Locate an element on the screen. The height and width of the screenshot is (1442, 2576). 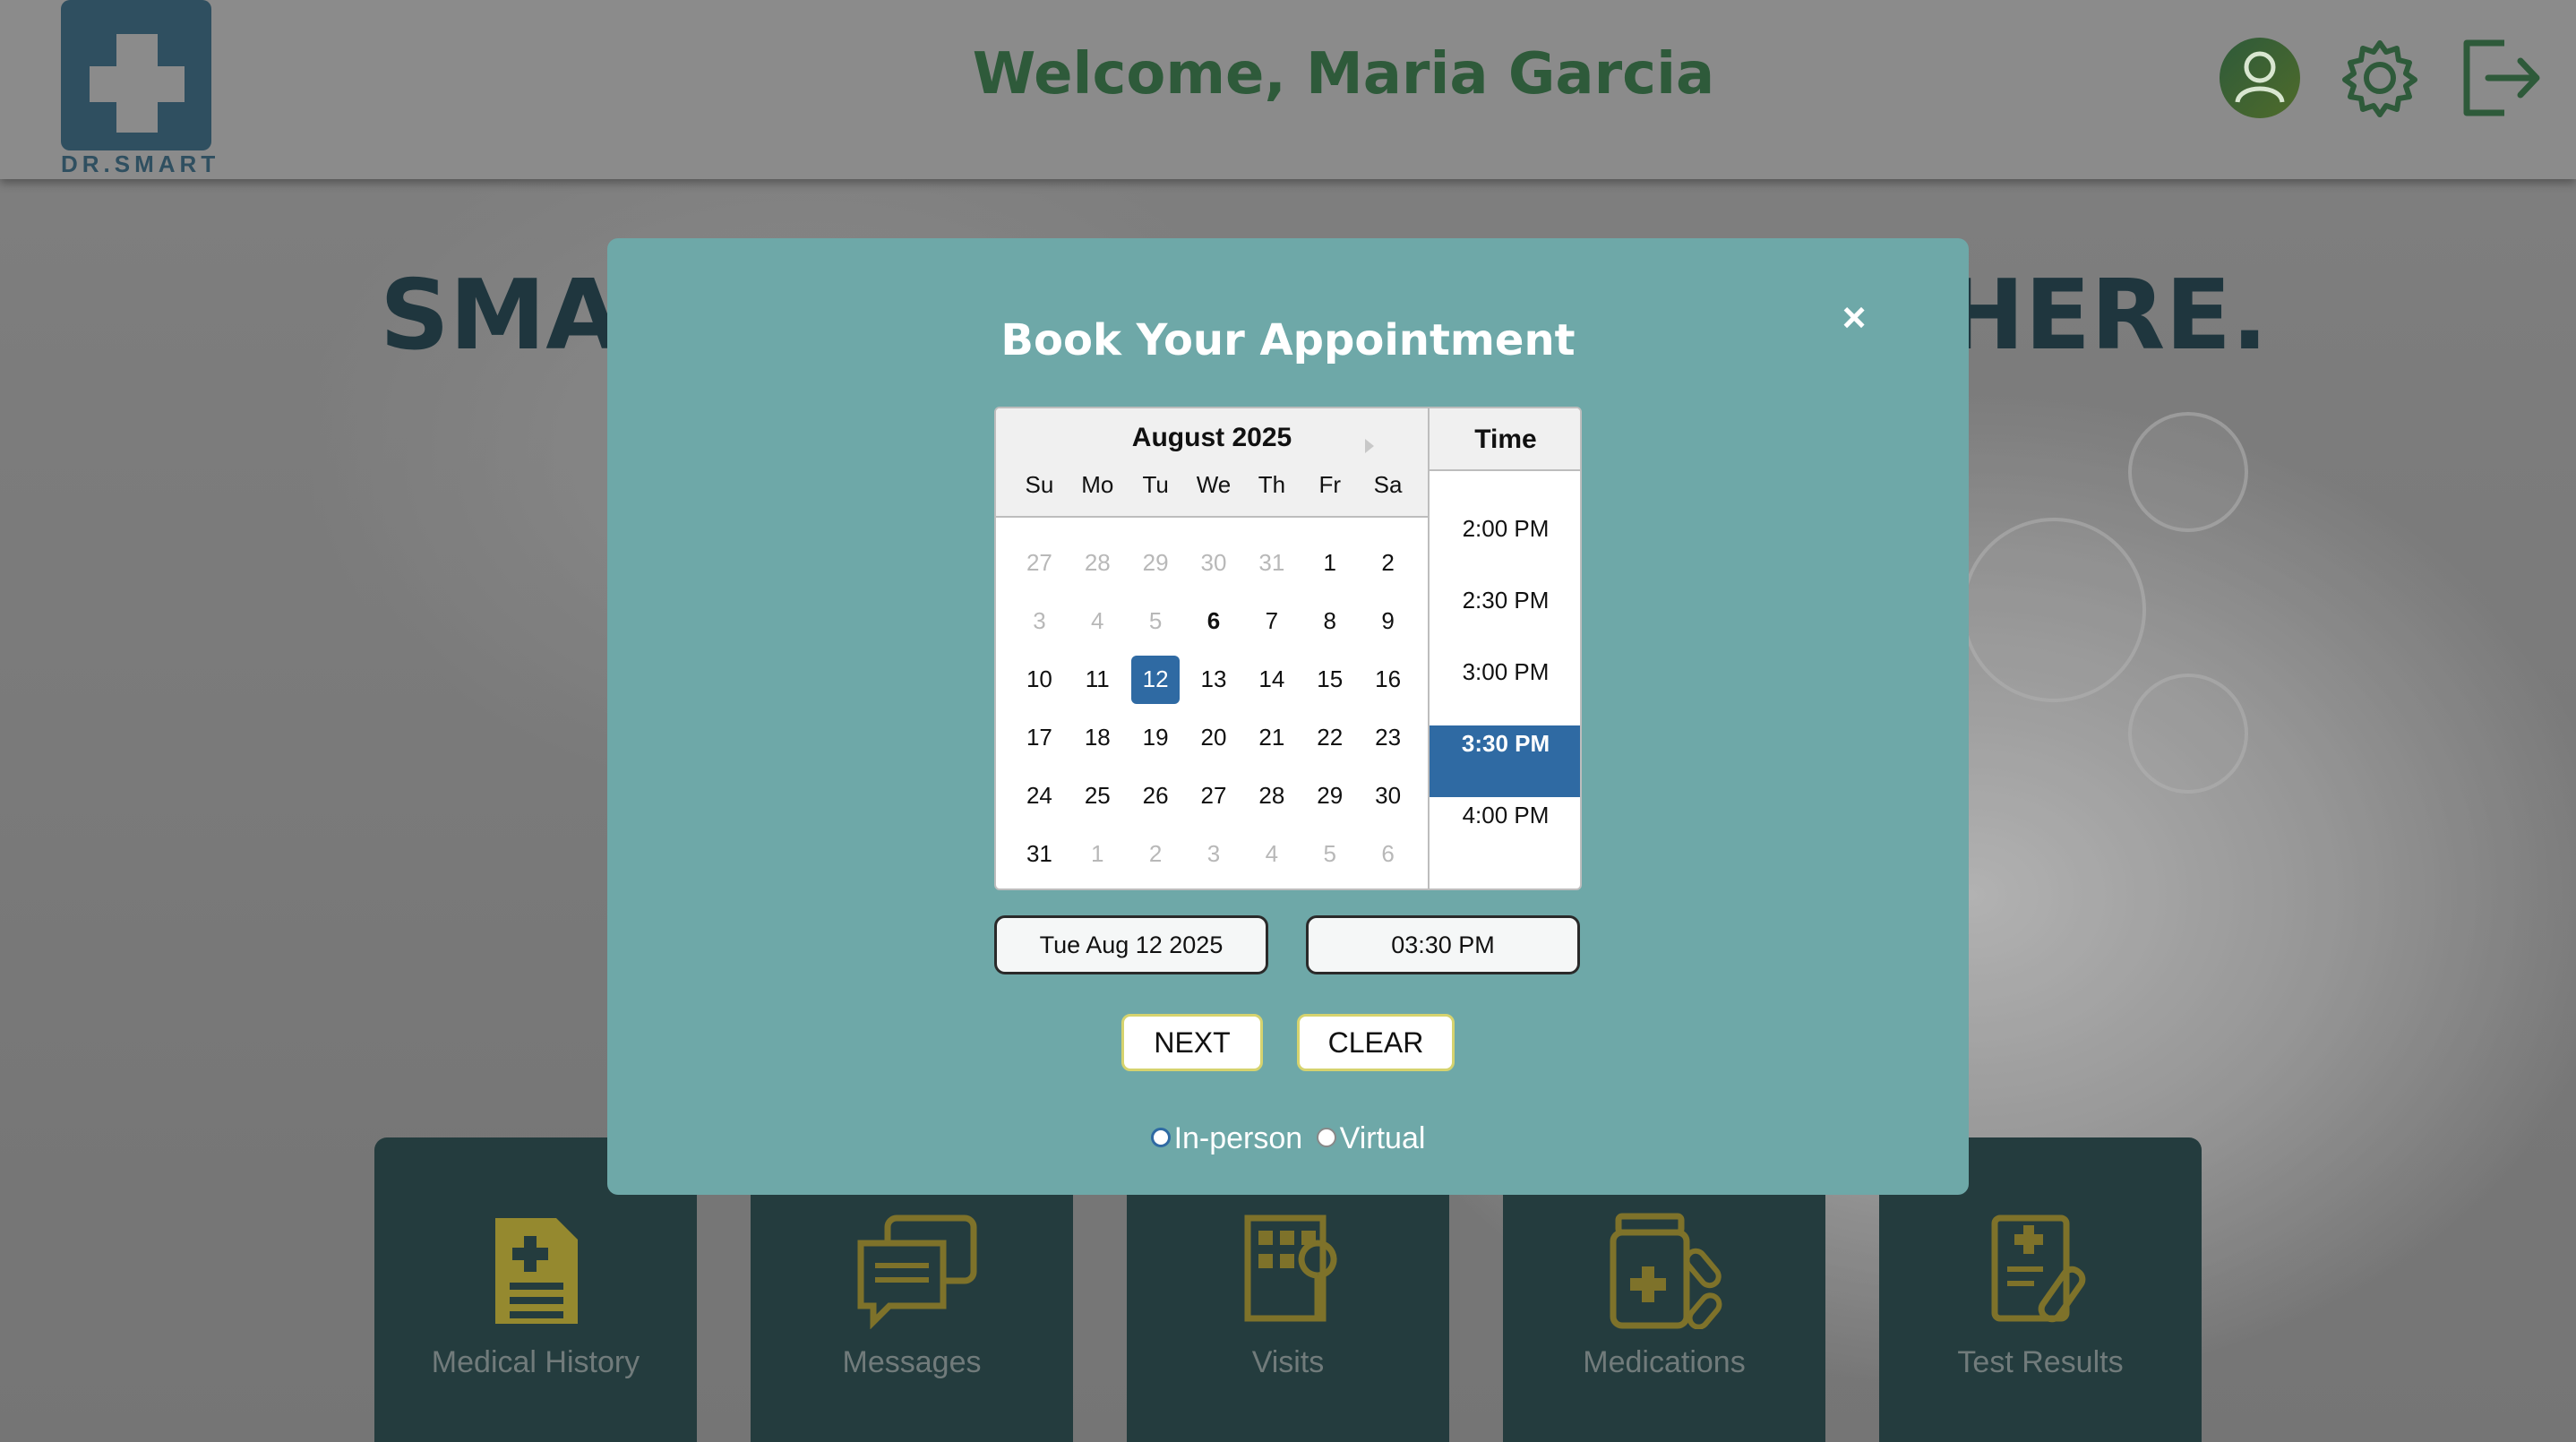
weekday-row: Su Mo Tu We Th Fr Sa is located at coordinates (1213, 485).